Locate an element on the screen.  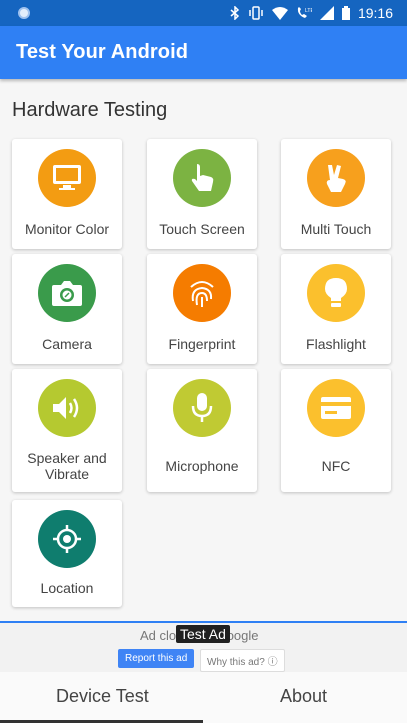
wifi-icon is located at coordinates (279, 13).